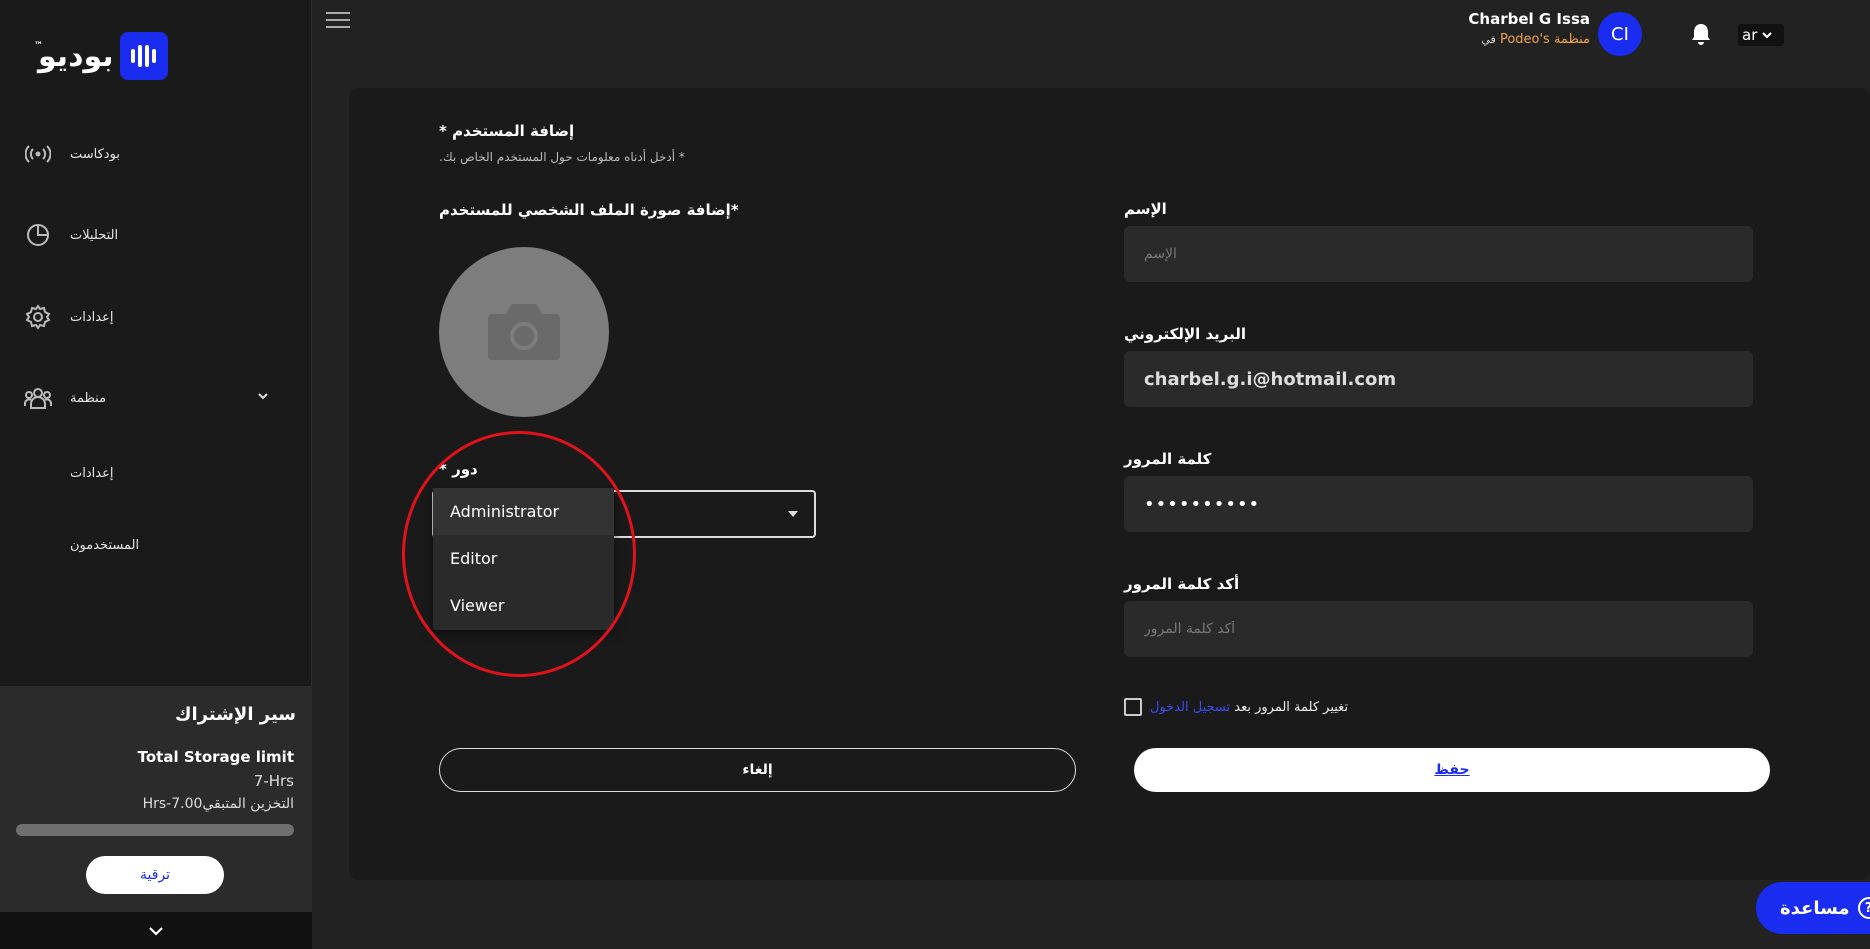 The image size is (1870, 949). I want to click on login-link: تسجيل الدخول, so click(1190, 707).